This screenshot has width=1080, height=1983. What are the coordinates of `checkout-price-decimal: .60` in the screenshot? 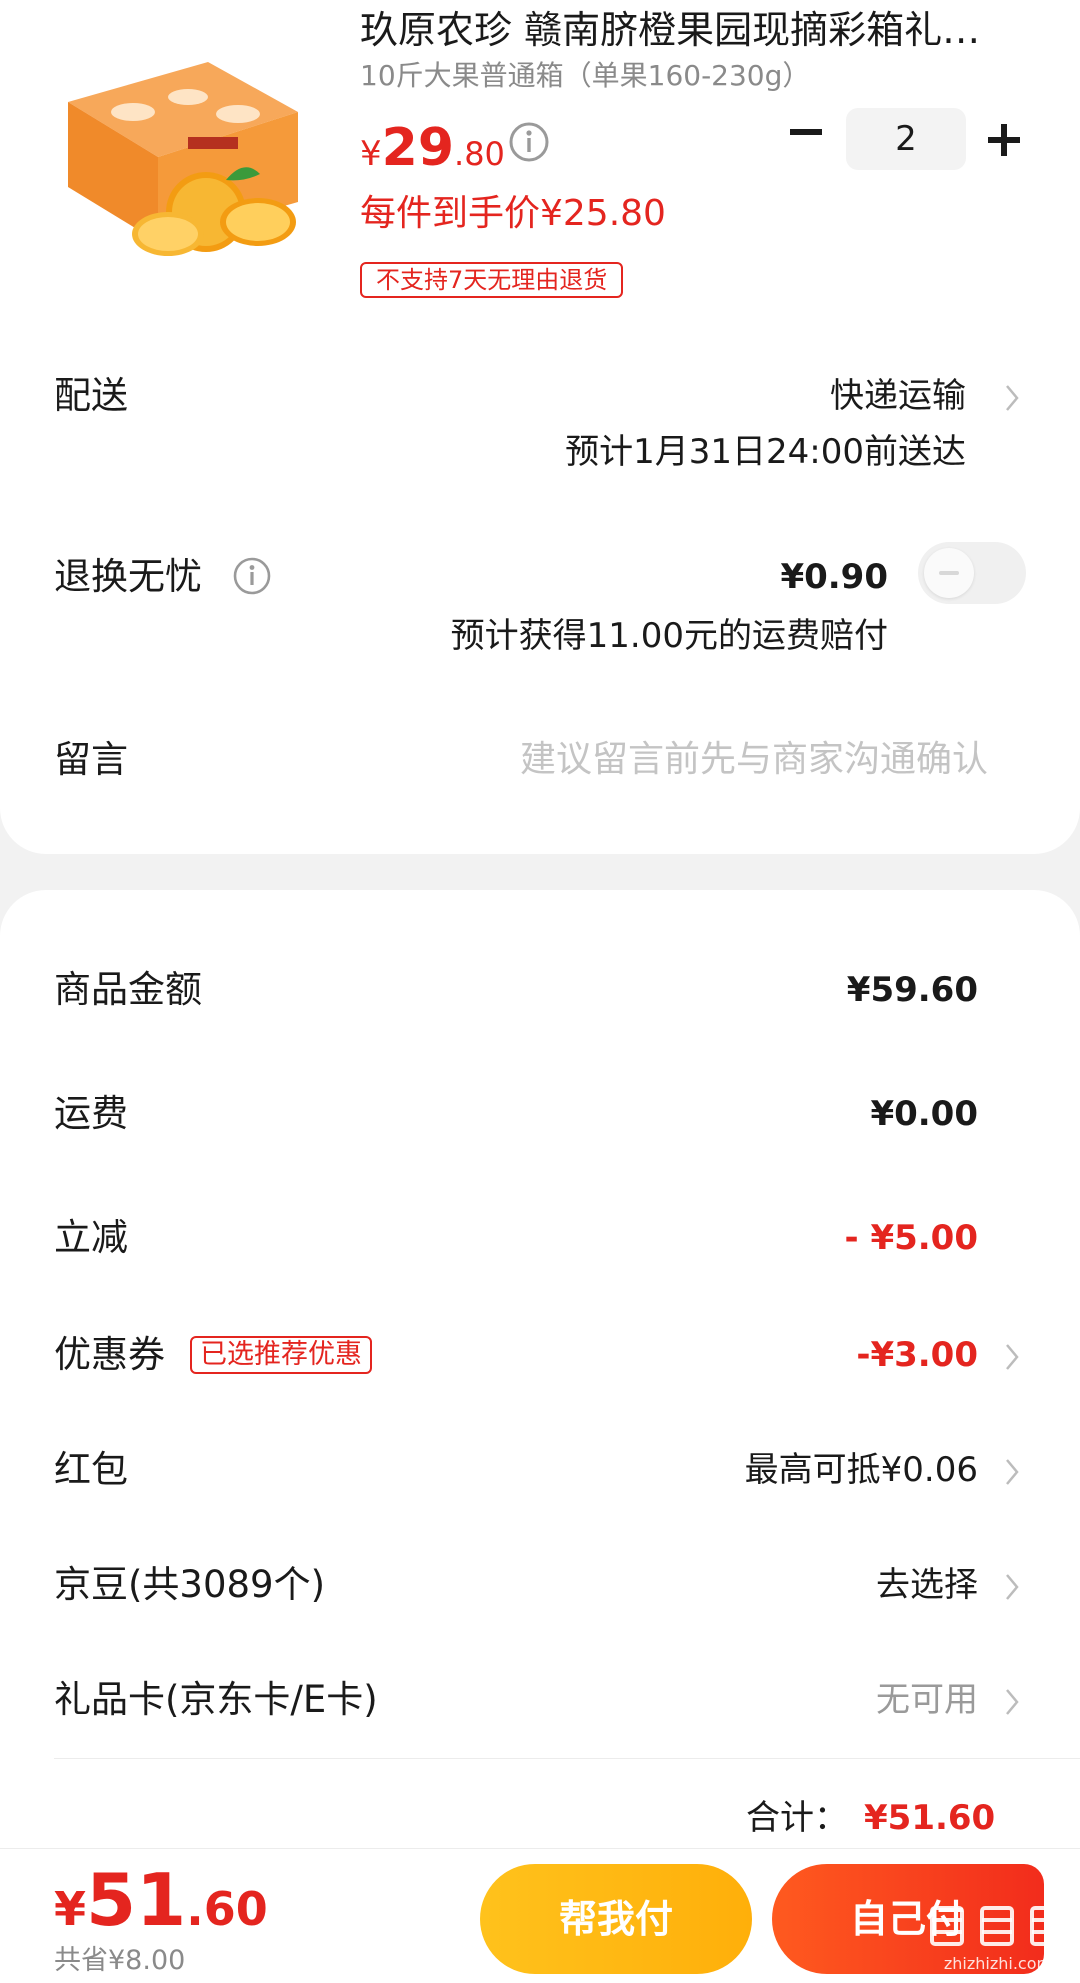 It's located at (227, 1909).